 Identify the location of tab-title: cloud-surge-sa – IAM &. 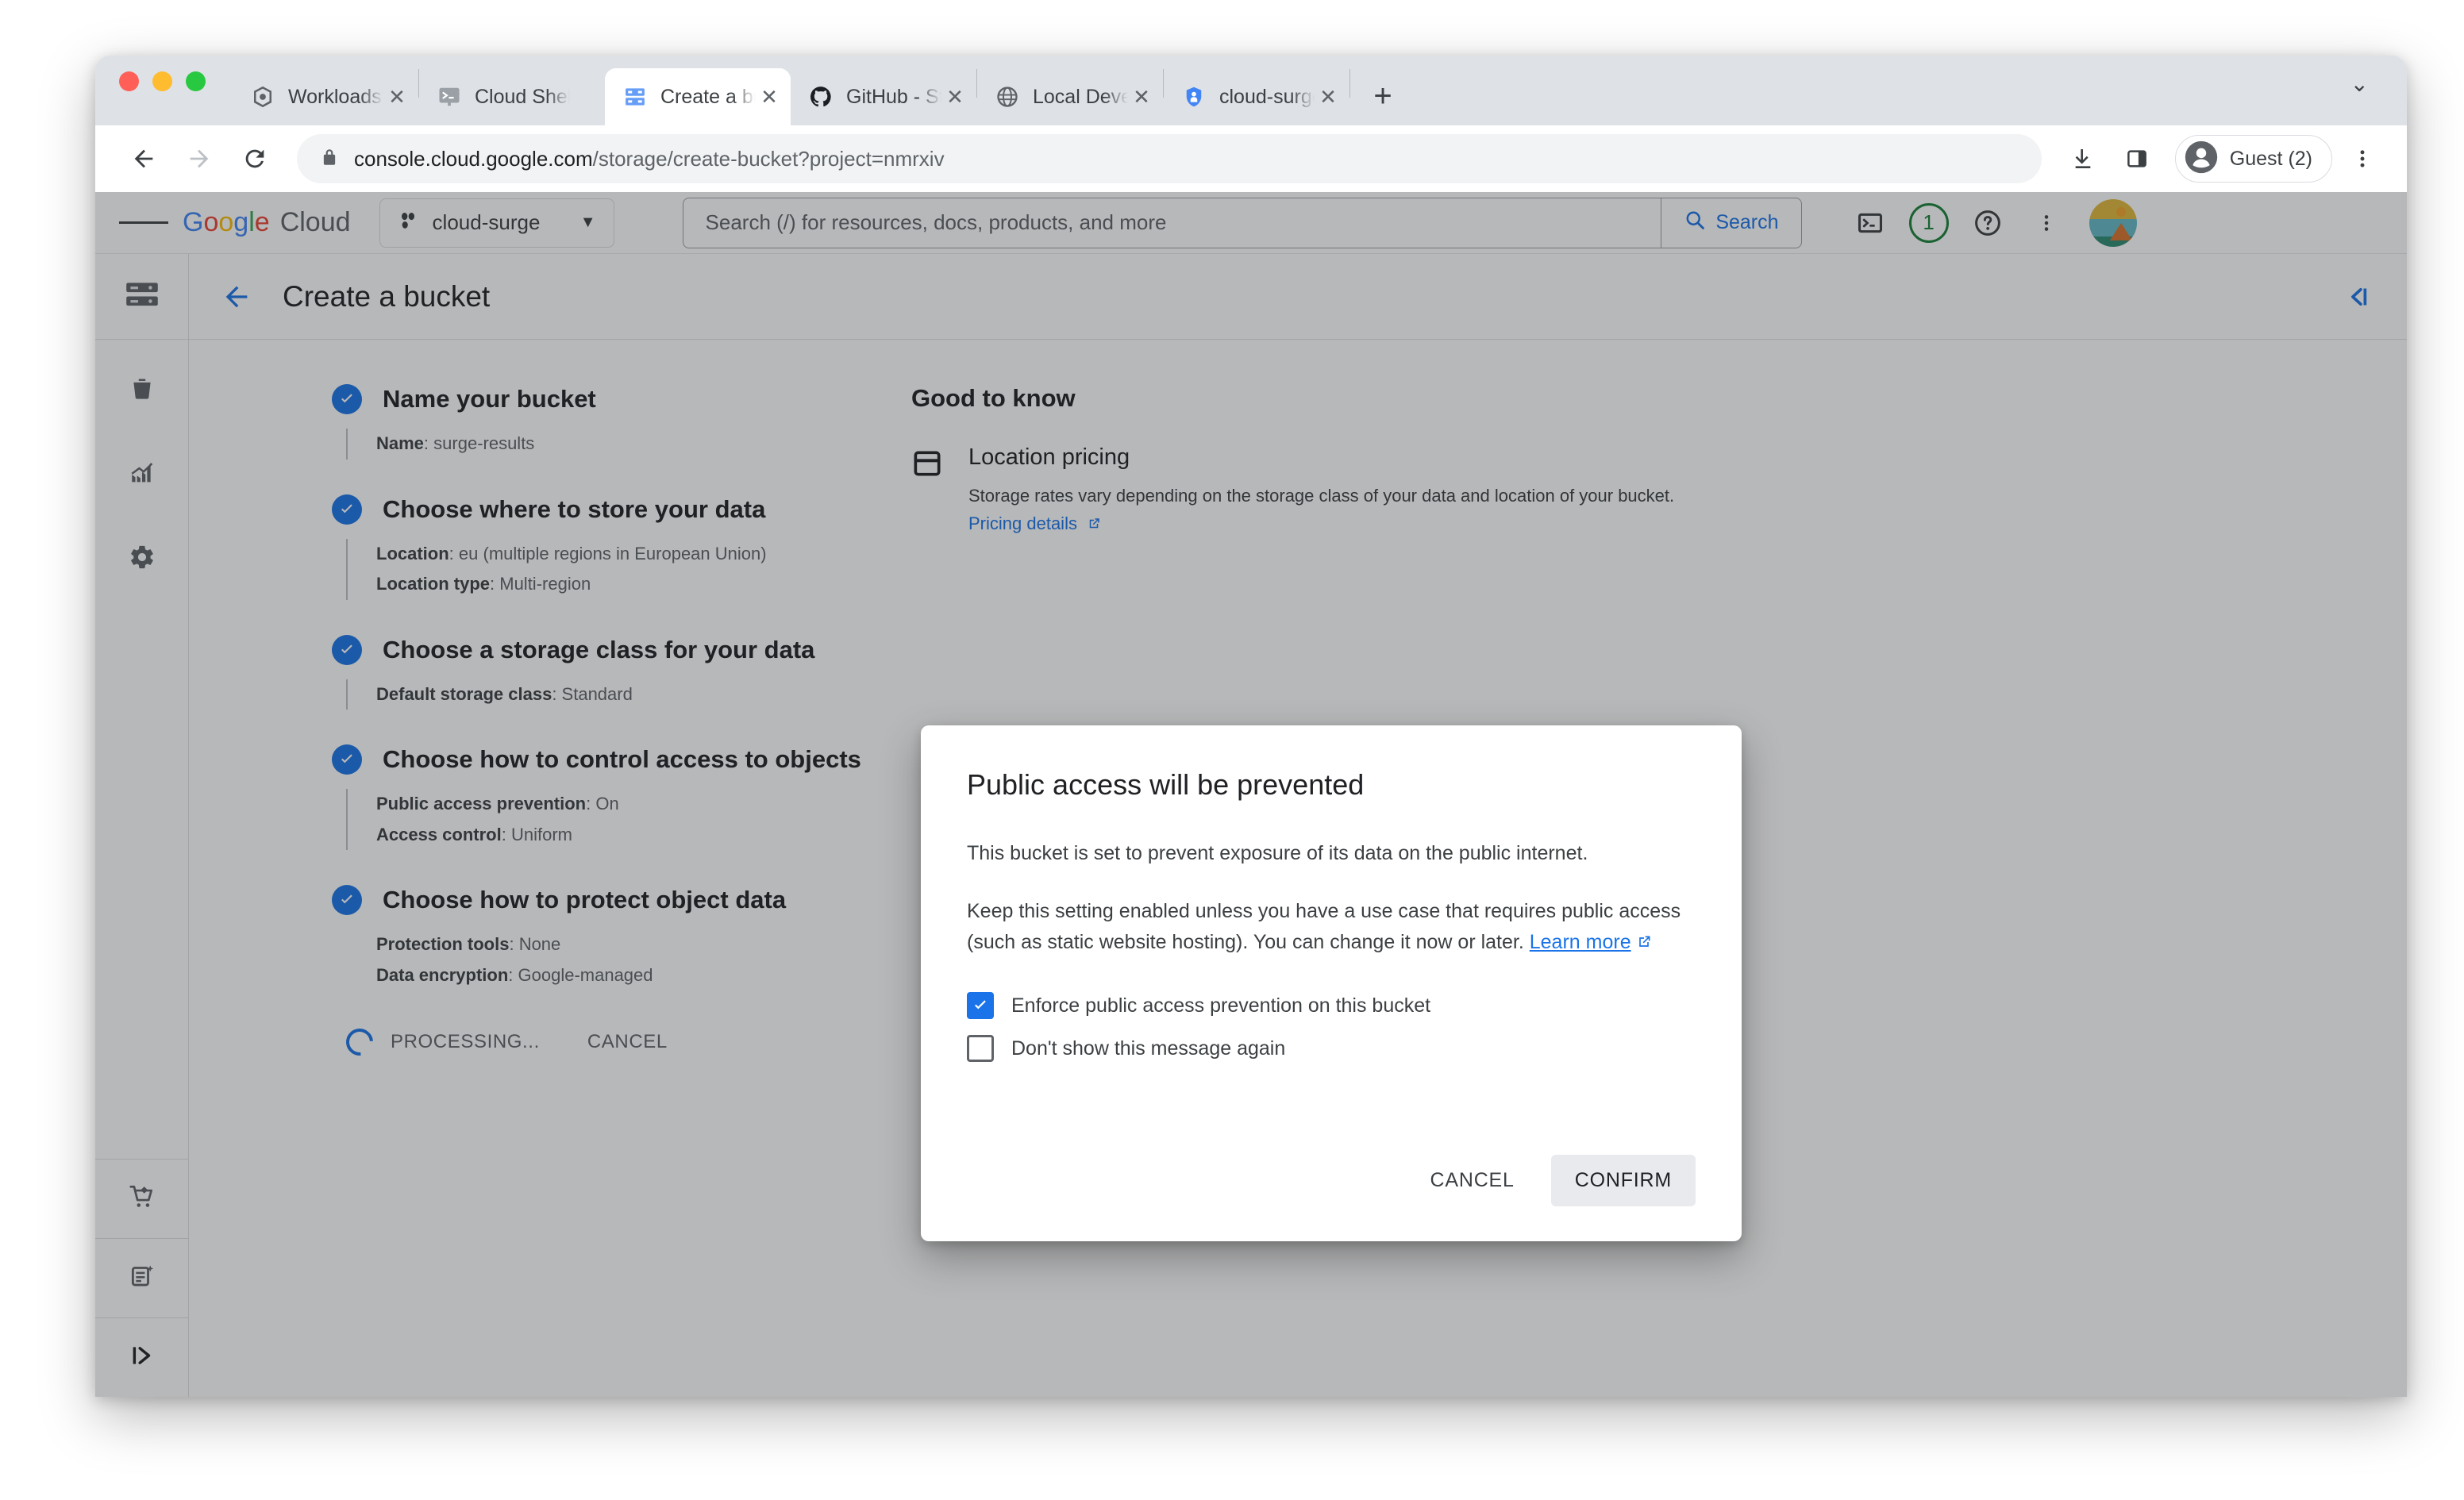
(1267, 96).